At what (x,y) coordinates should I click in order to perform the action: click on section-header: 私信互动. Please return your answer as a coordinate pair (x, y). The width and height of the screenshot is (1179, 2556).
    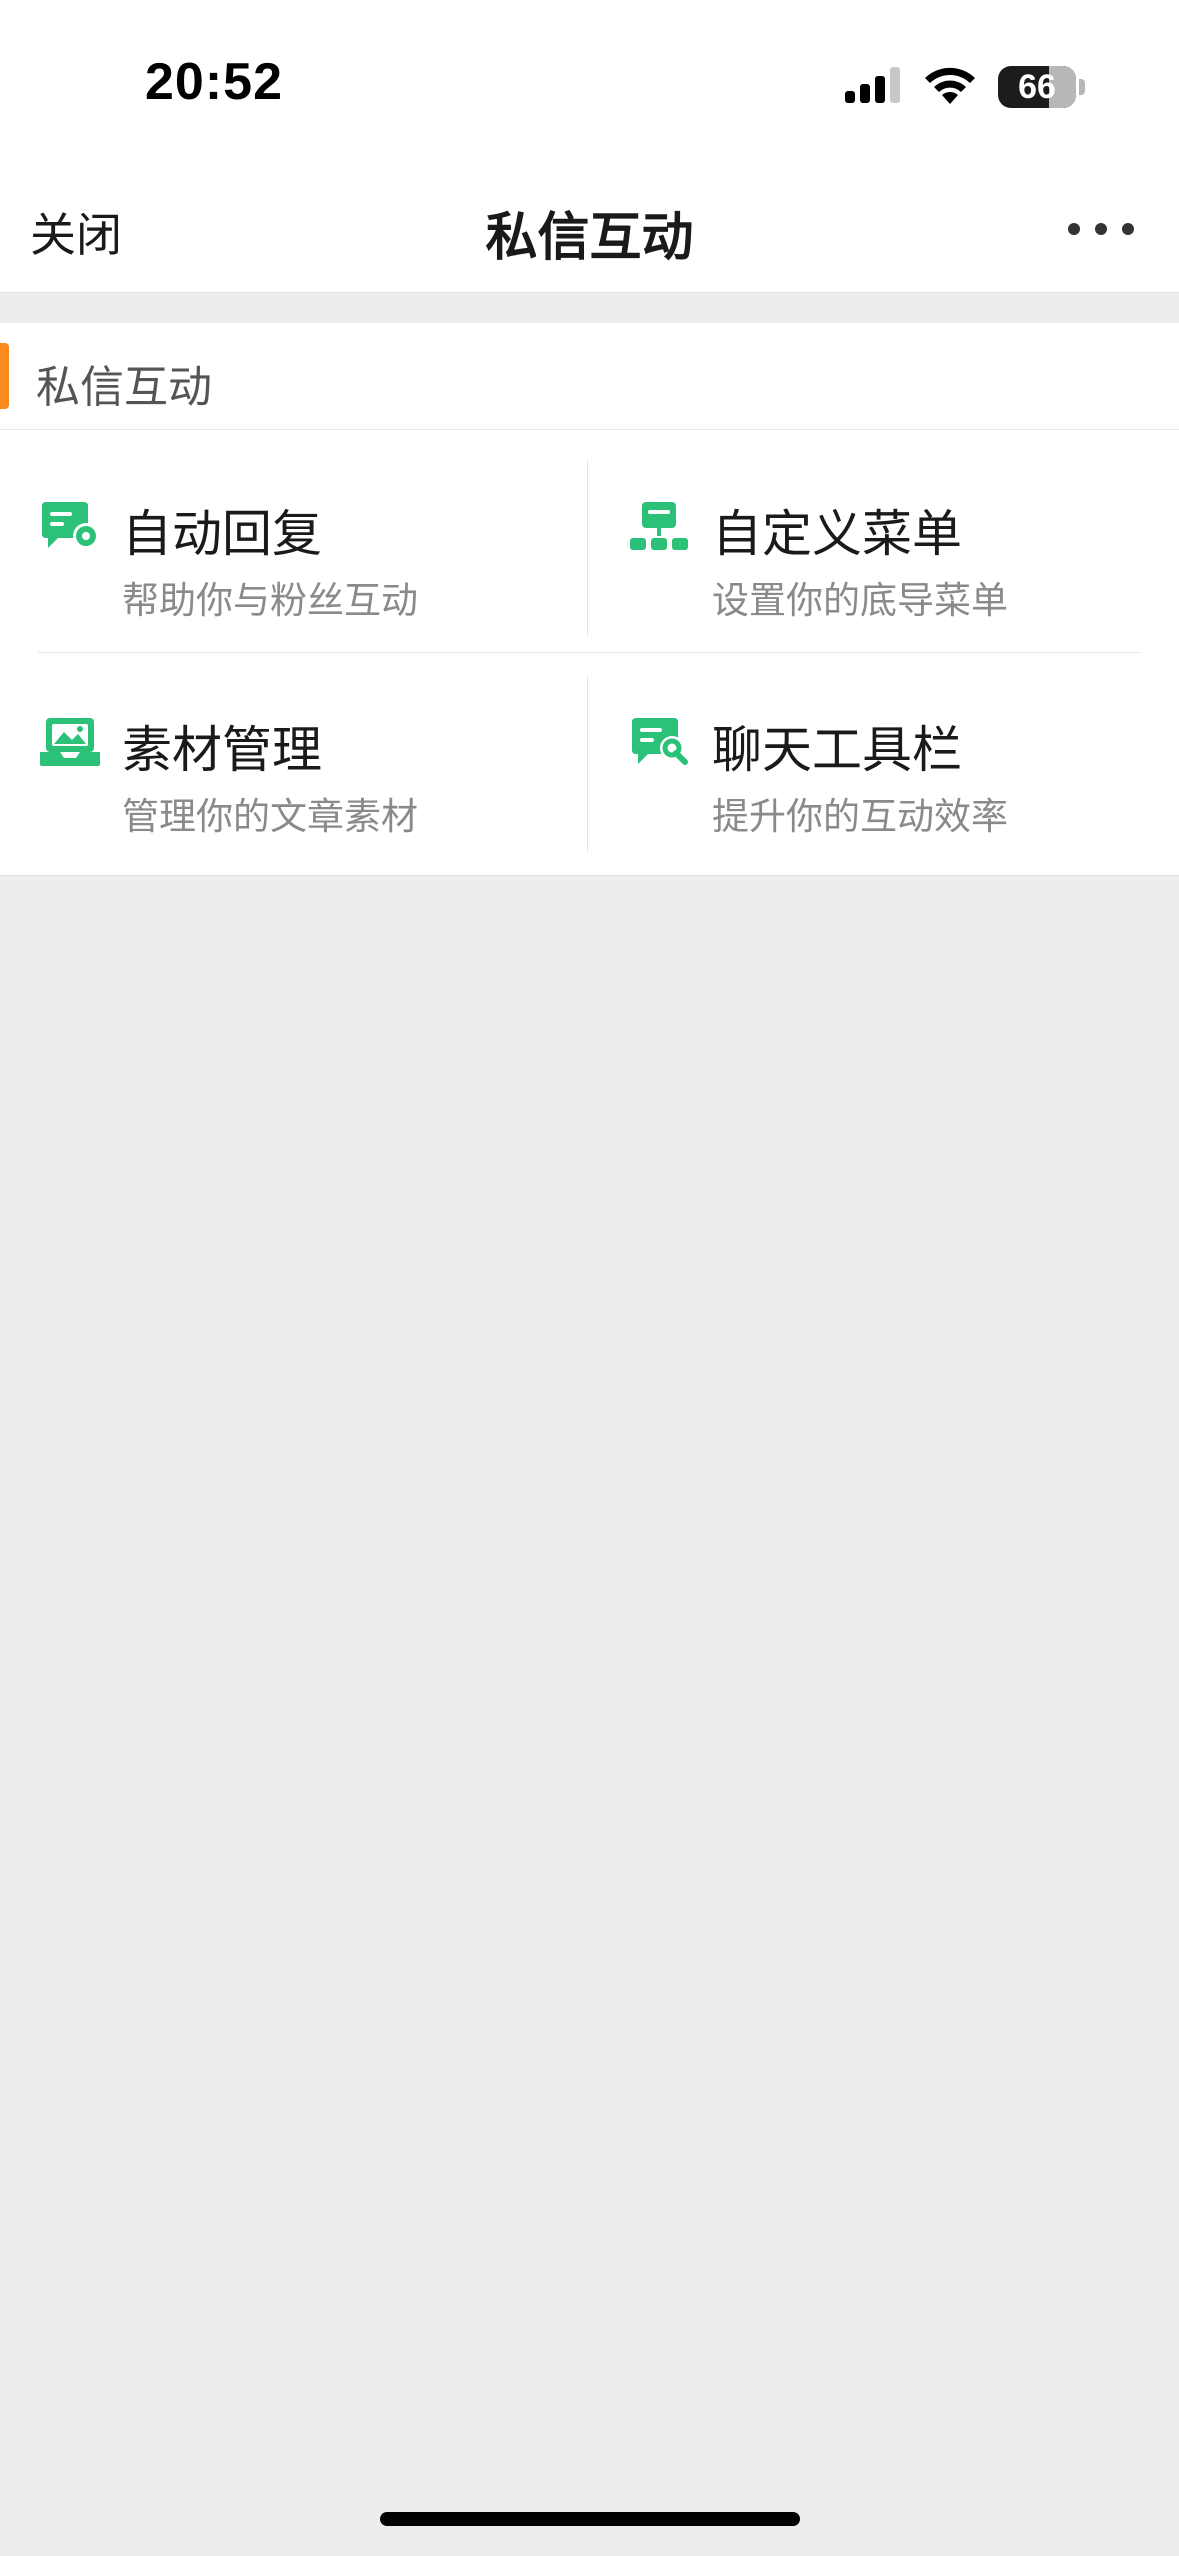
    Looking at the image, I should click on (589, 376).